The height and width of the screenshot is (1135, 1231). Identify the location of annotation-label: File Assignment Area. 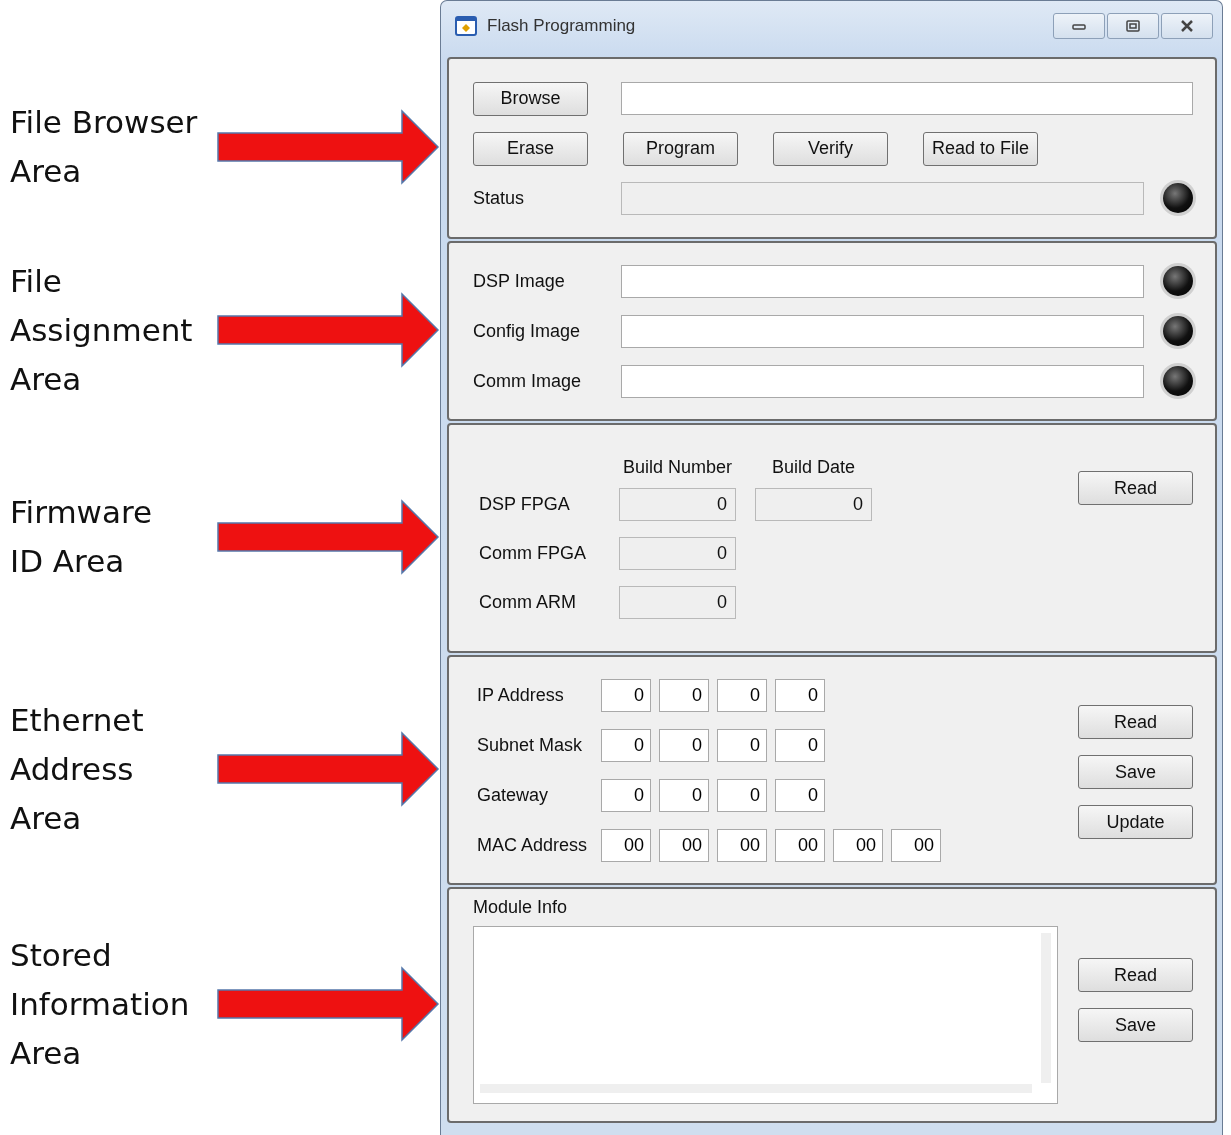
(101, 330).